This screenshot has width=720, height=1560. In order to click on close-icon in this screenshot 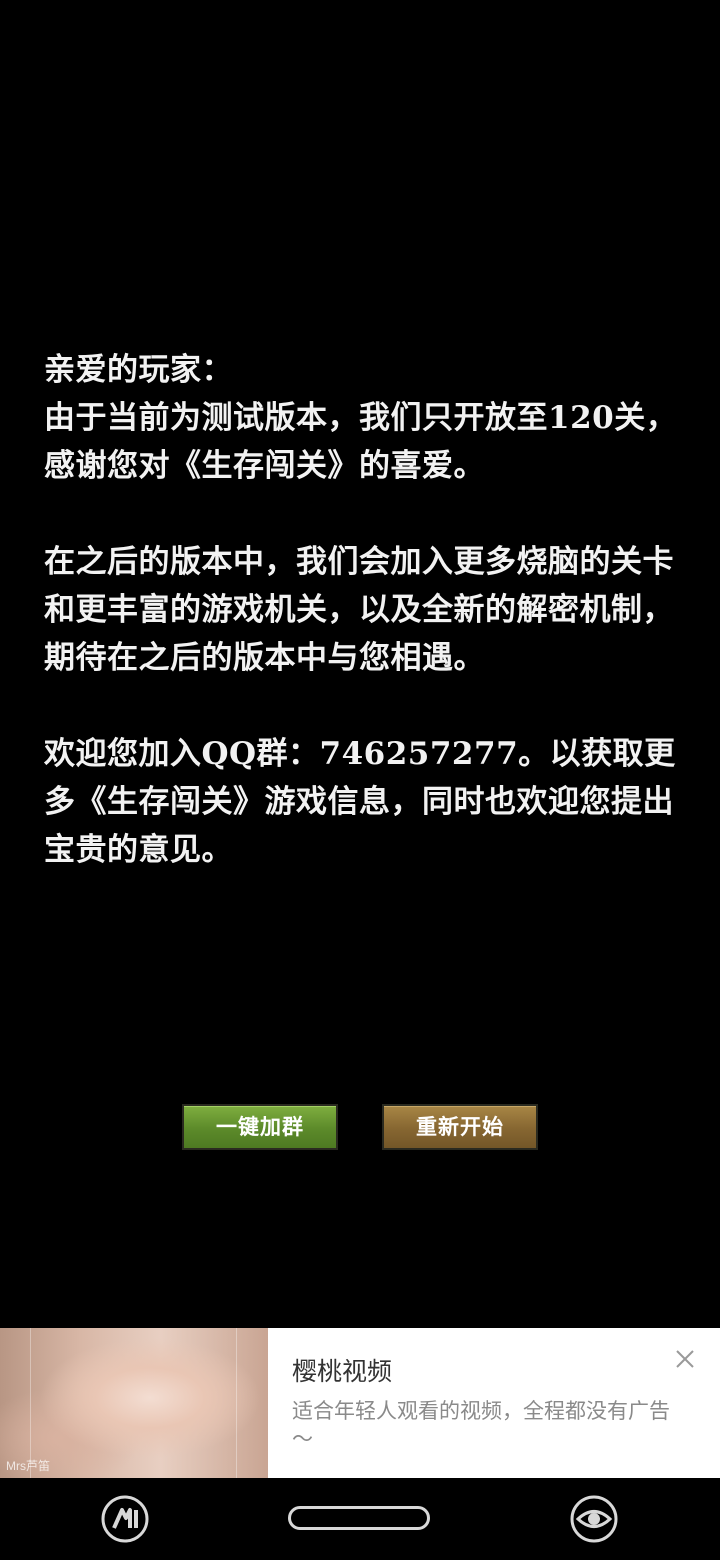, I will do `click(685, 1359)`.